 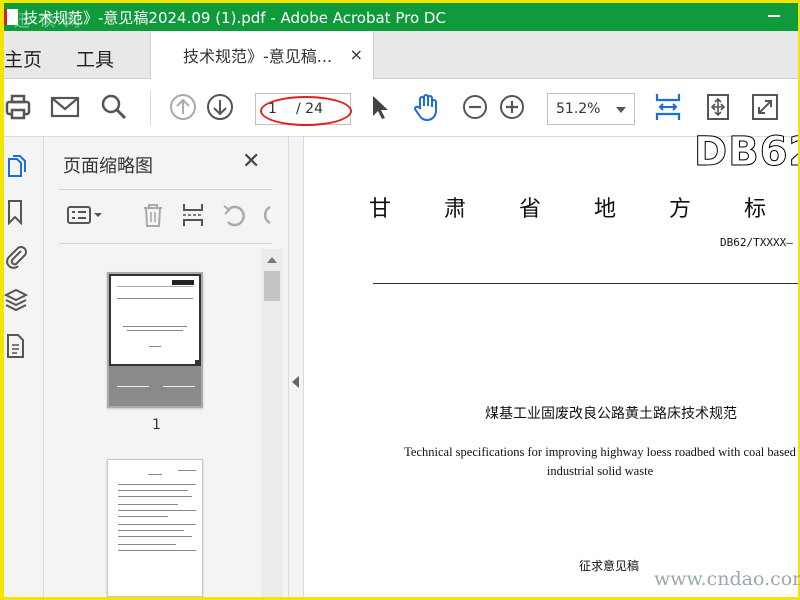 What do you see at coordinates (251, 161) in the screenshot?
I see `close-icon: ✕` at bounding box center [251, 161].